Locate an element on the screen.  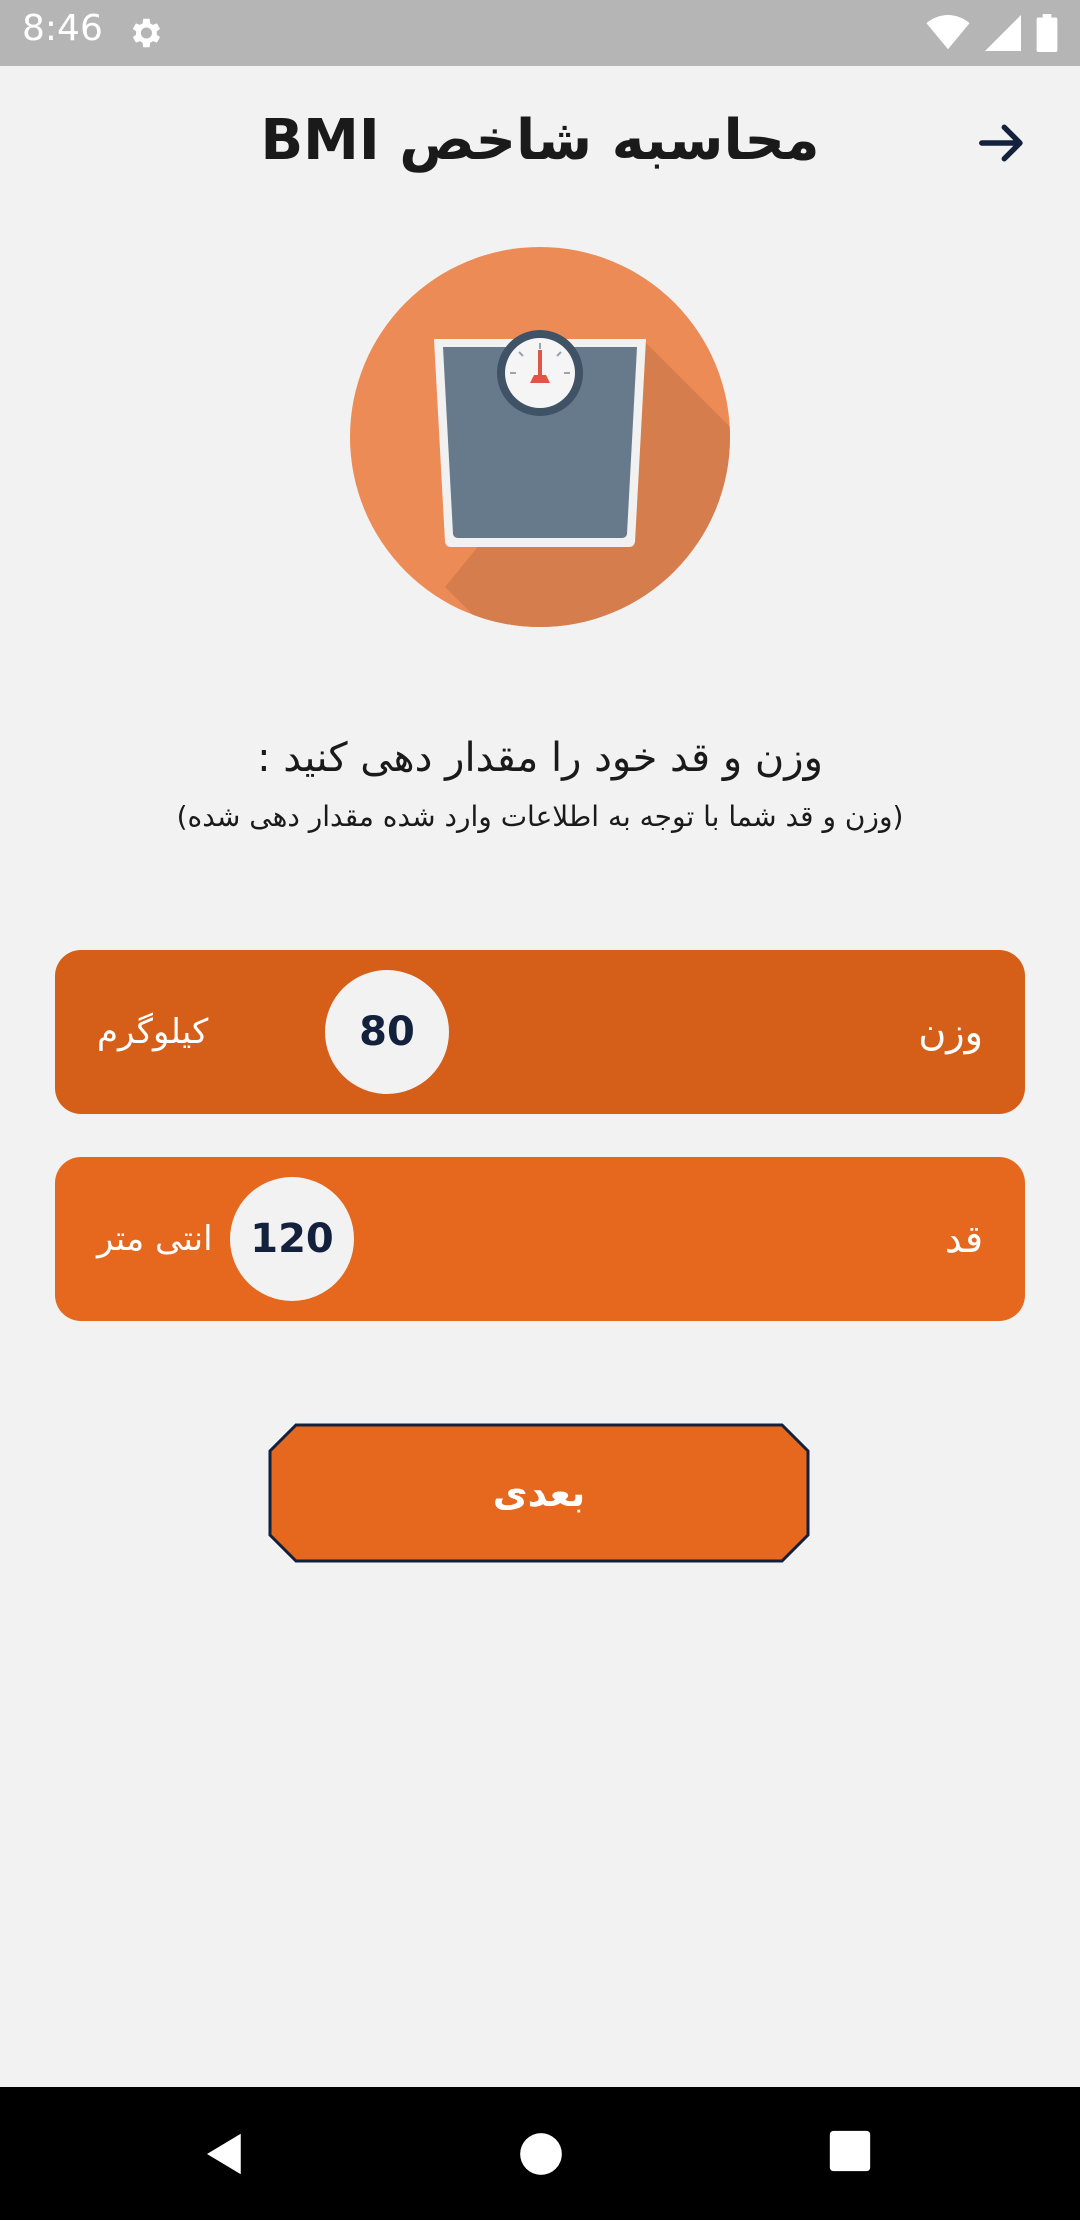
weight-unit: کیلوگرم is located at coordinates (153, 1032).